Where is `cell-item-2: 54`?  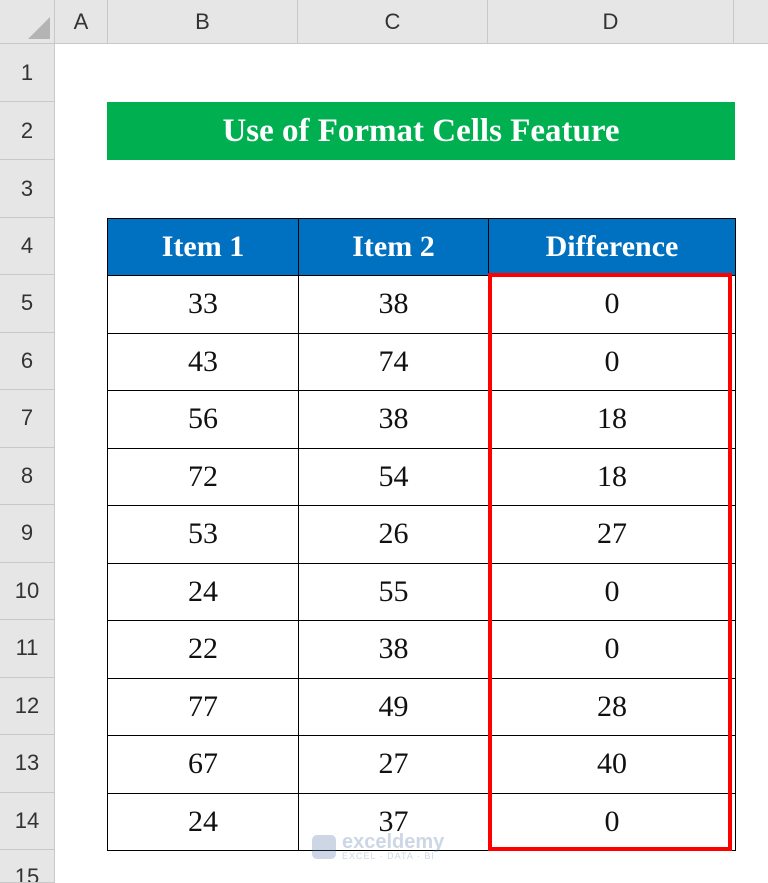
cell-item-2: 54 is located at coordinates (393, 476).